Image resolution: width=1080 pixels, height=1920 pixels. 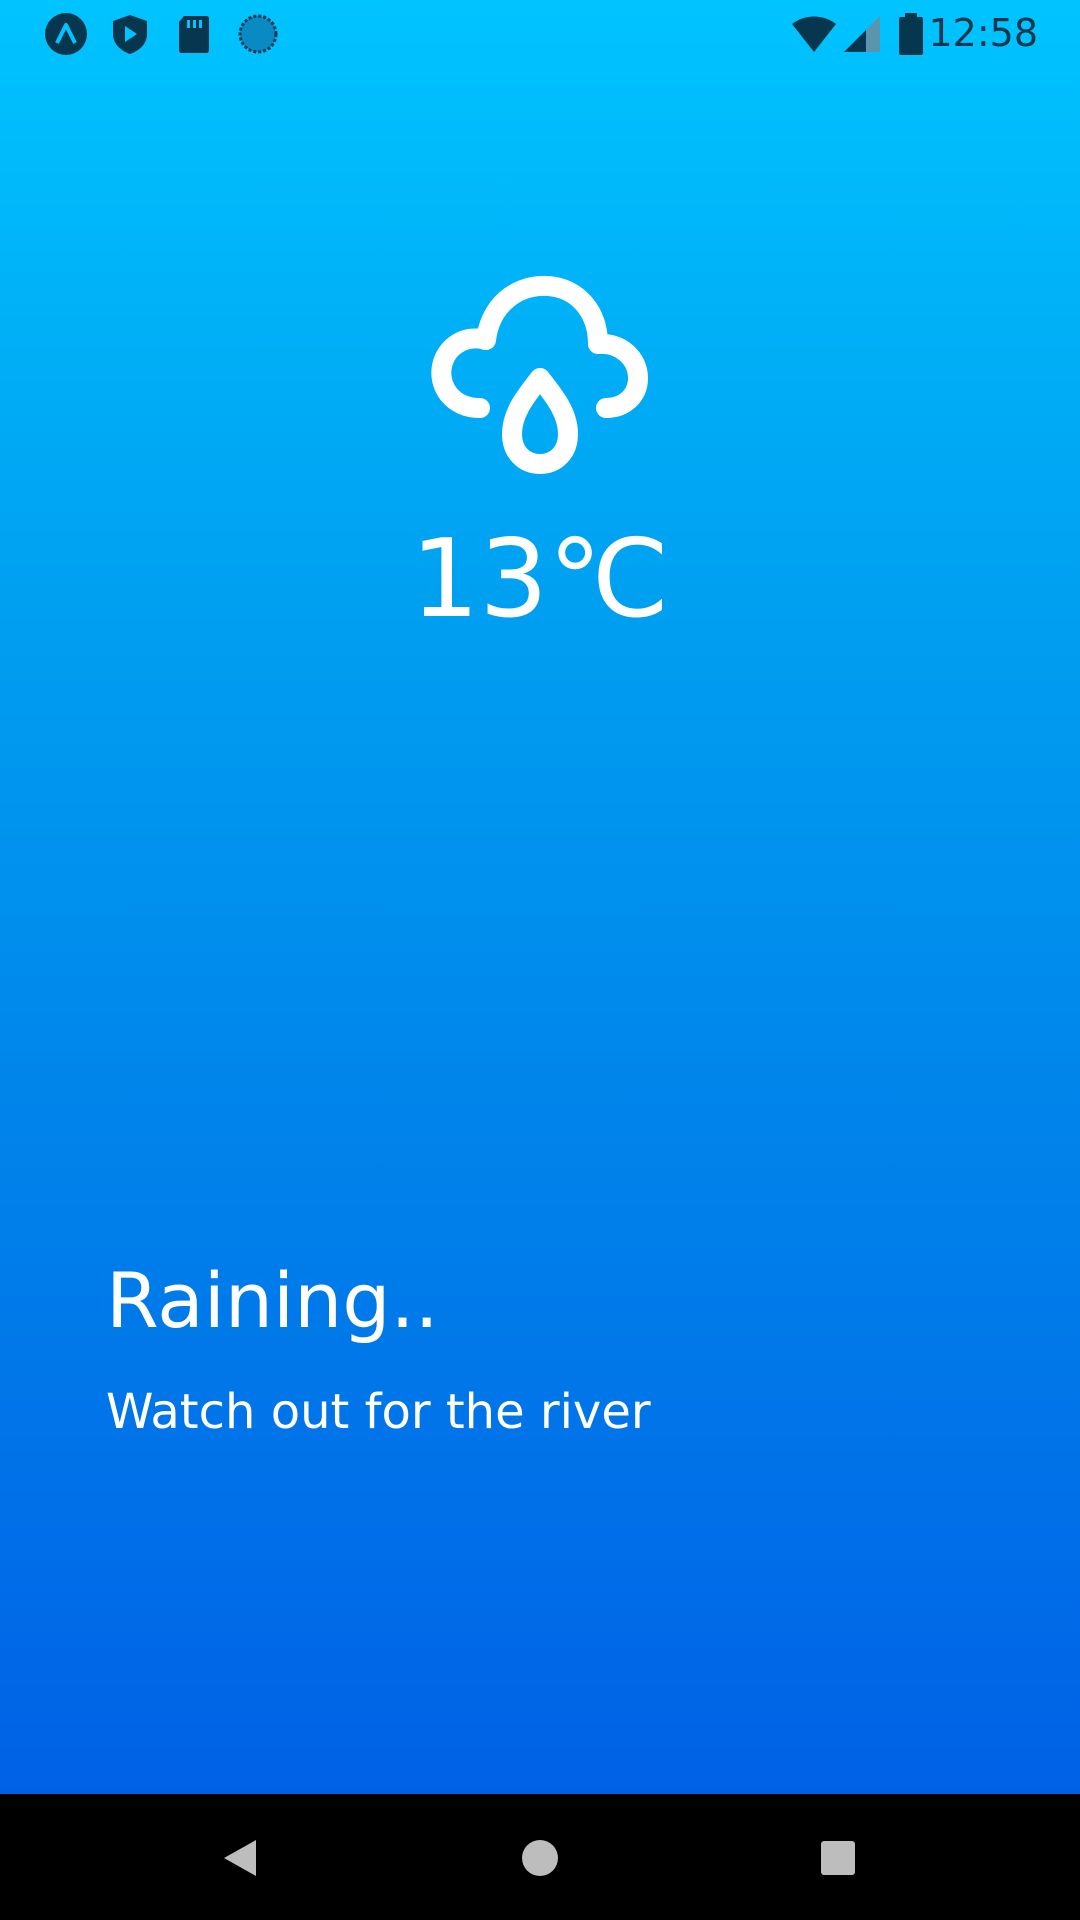 What do you see at coordinates (983, 33) in the screenshot?
I see `status-time: 12:58` at bounding box center [983, 33].